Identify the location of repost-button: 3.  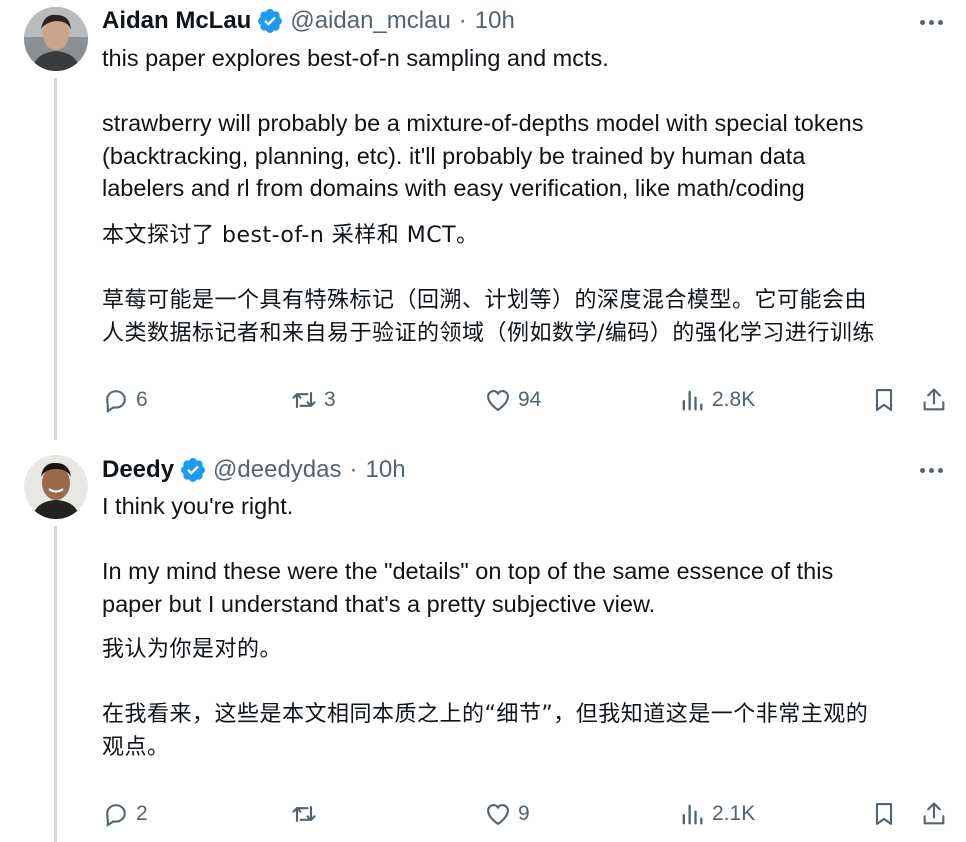
(313, 400).